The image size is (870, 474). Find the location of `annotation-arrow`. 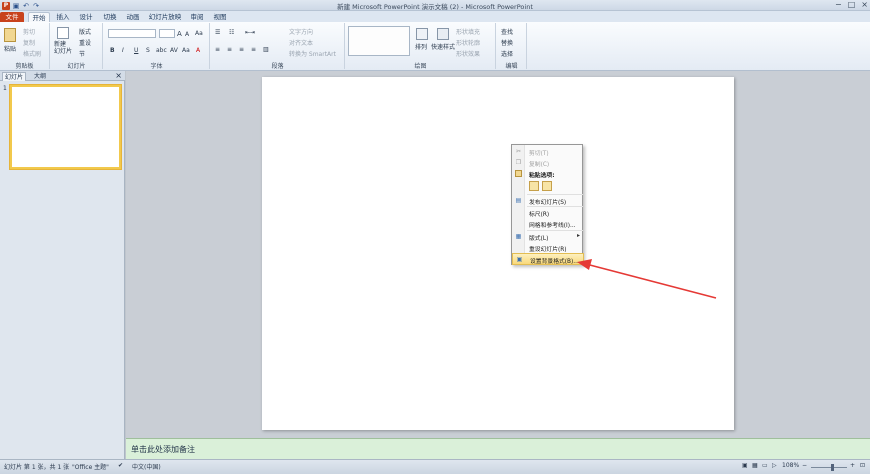

annotation-arrow is located at coordinates (647, 279).